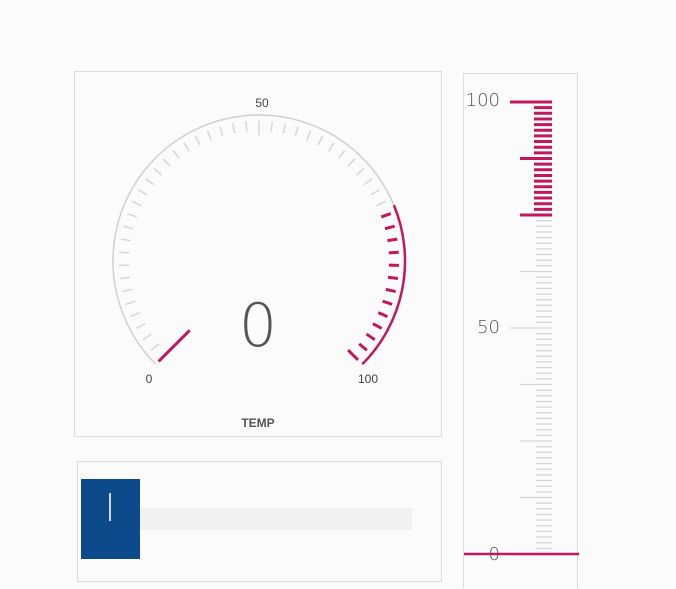 The image size is (676, 589). I want to click on scale-mid-label: 50, so click(480, 327).